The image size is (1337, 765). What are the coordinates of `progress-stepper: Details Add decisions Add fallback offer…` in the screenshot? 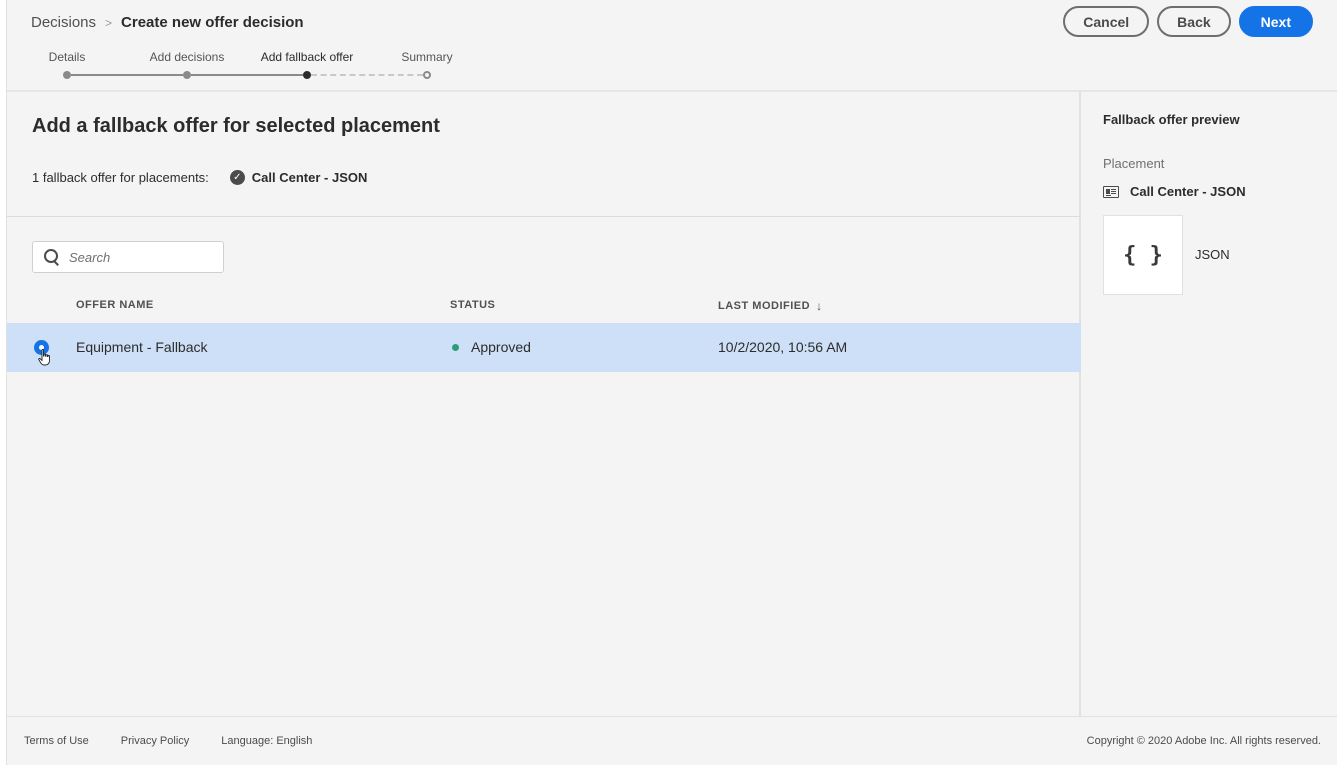 It's located at (257, 67).